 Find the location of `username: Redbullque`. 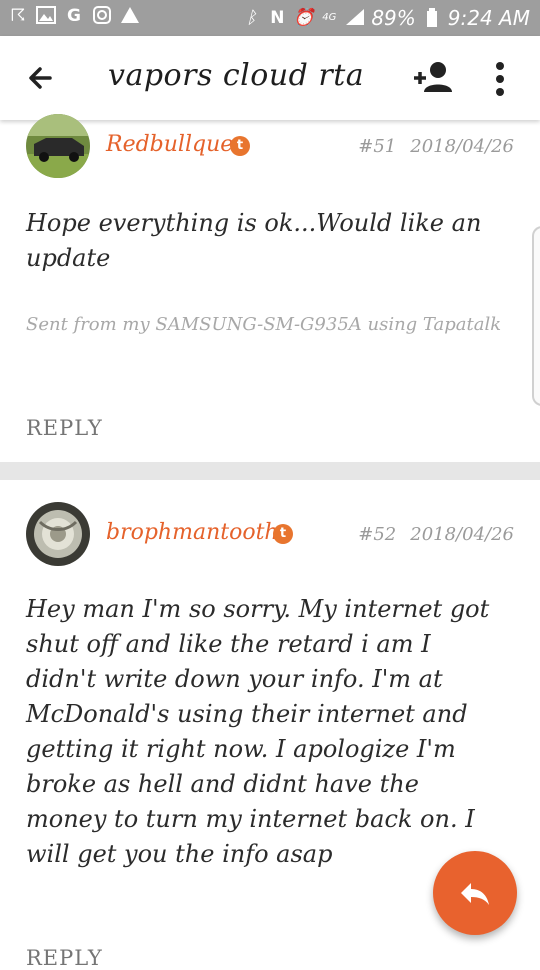

username: Redbullque is located at coordinates (169, 144).